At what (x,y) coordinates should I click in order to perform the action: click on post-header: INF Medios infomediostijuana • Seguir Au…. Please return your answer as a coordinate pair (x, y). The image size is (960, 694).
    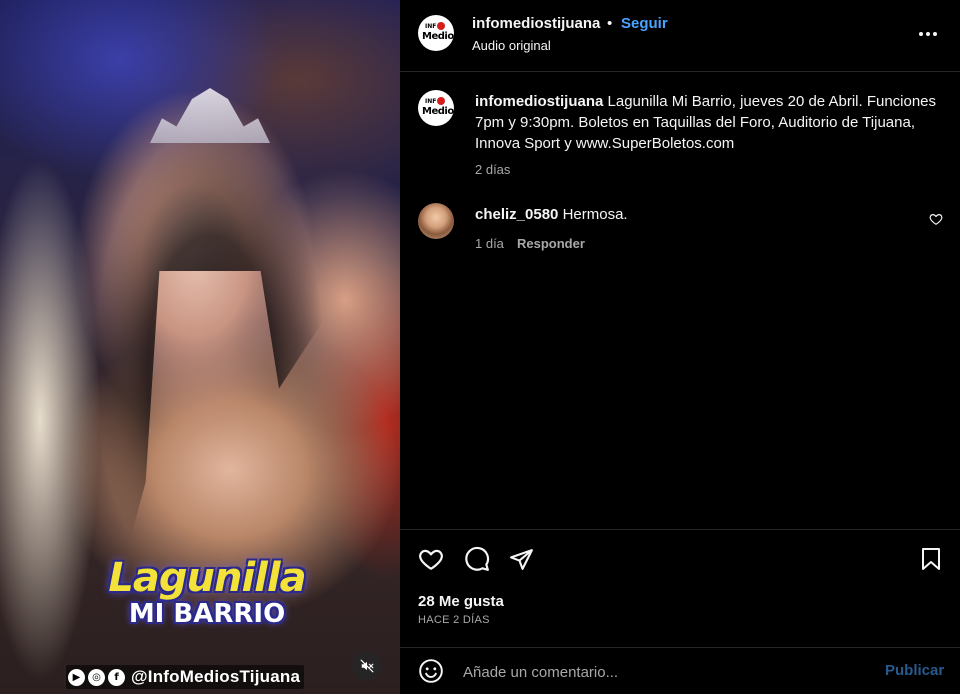
    Looking at the image, I should click on (680, 36).